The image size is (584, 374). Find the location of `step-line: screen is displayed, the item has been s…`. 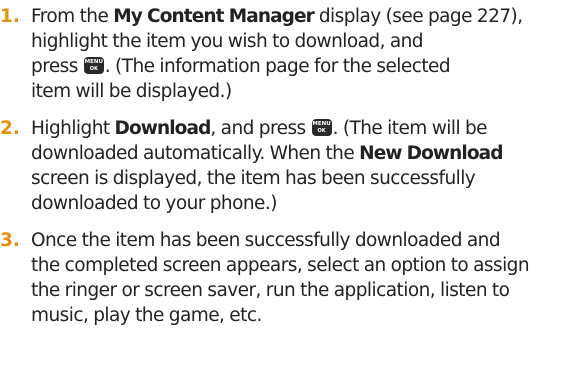

step-line: screen is displayed, the item has been s… is located at coordinates (253, 178).